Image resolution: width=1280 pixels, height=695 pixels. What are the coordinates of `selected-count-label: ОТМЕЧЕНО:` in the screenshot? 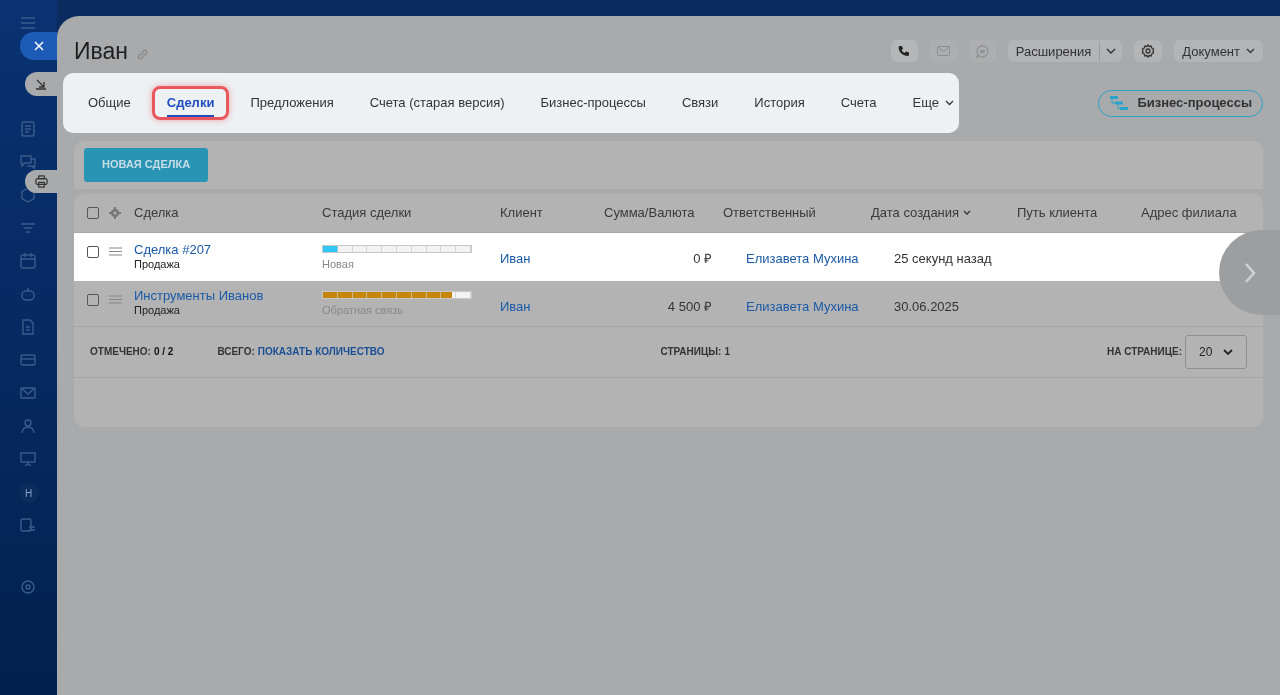 It's located at (120, 352).